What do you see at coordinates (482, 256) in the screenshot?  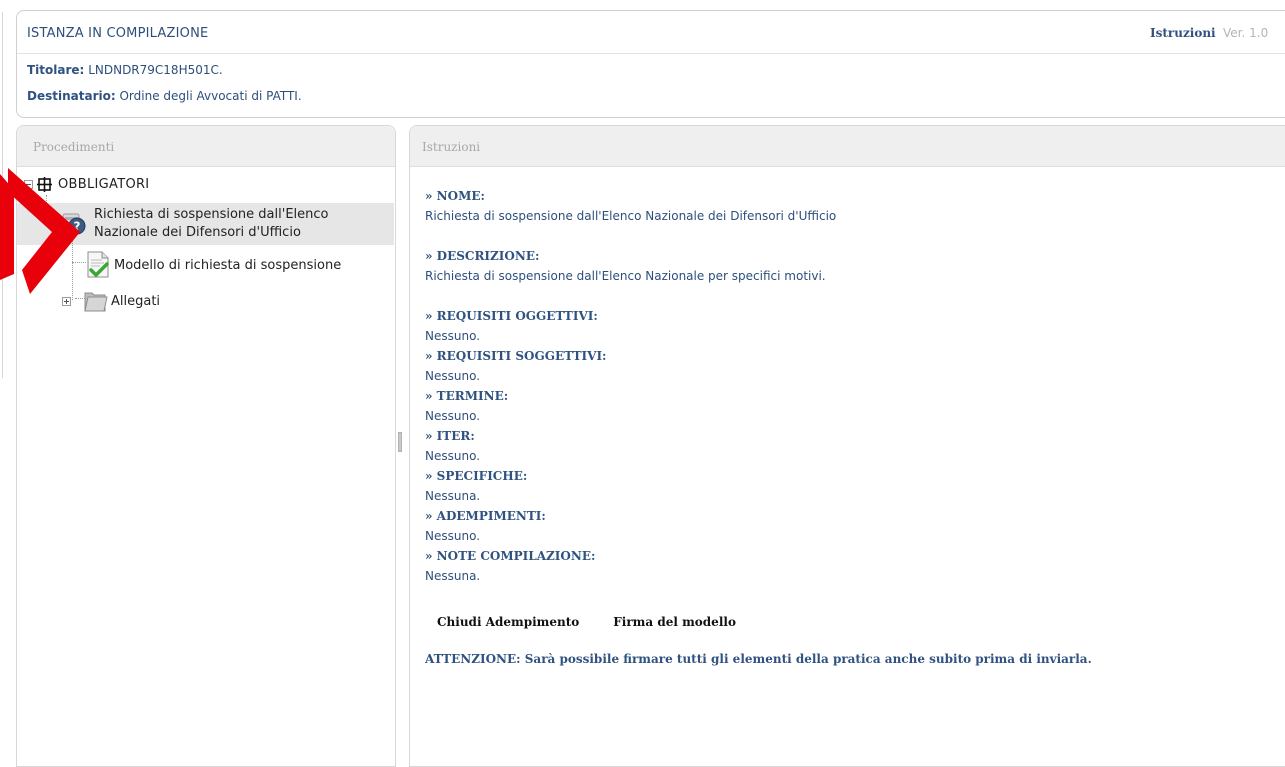 I see `section-heading: » DESCRIZIONE:` at bounding box center [482, 256].